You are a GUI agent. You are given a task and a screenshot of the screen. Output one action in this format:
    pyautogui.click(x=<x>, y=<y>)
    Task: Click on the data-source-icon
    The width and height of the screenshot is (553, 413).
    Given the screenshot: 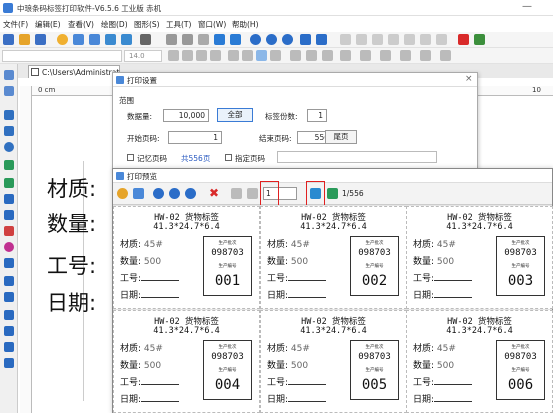 What is the action you would take?
    pyautogui.click(x=126, y=39)
    